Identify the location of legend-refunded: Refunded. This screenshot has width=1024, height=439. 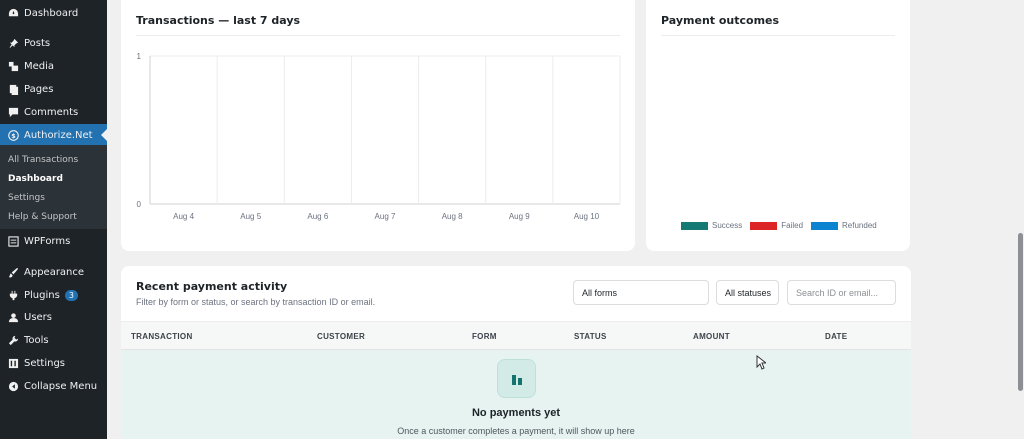
(844, 225).